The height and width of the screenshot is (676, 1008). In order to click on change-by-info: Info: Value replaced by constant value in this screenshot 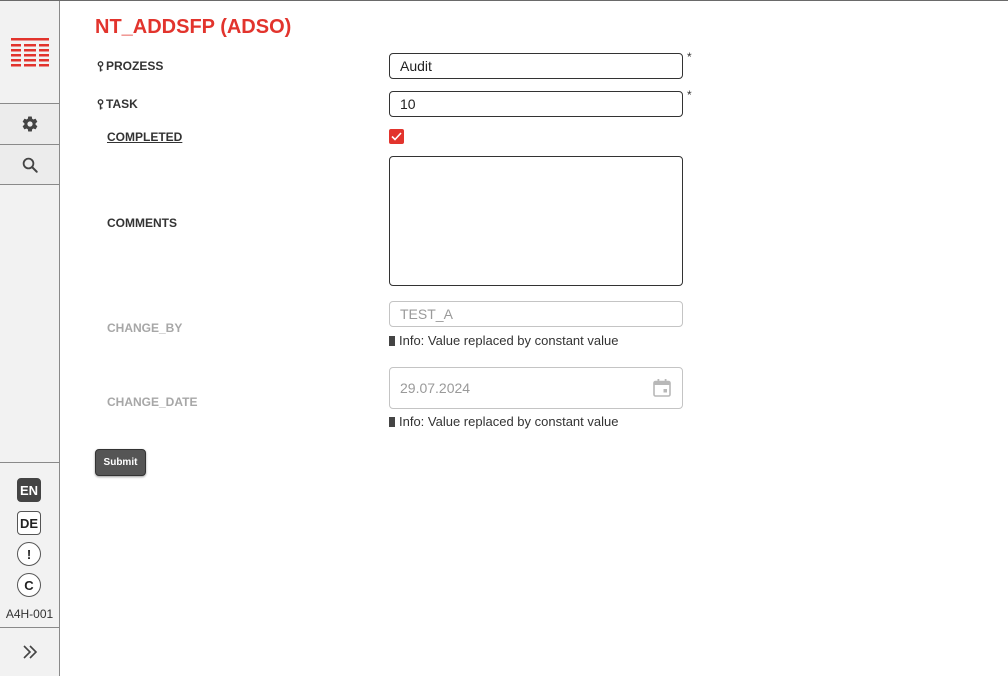, I will do `click(503, 340)`.